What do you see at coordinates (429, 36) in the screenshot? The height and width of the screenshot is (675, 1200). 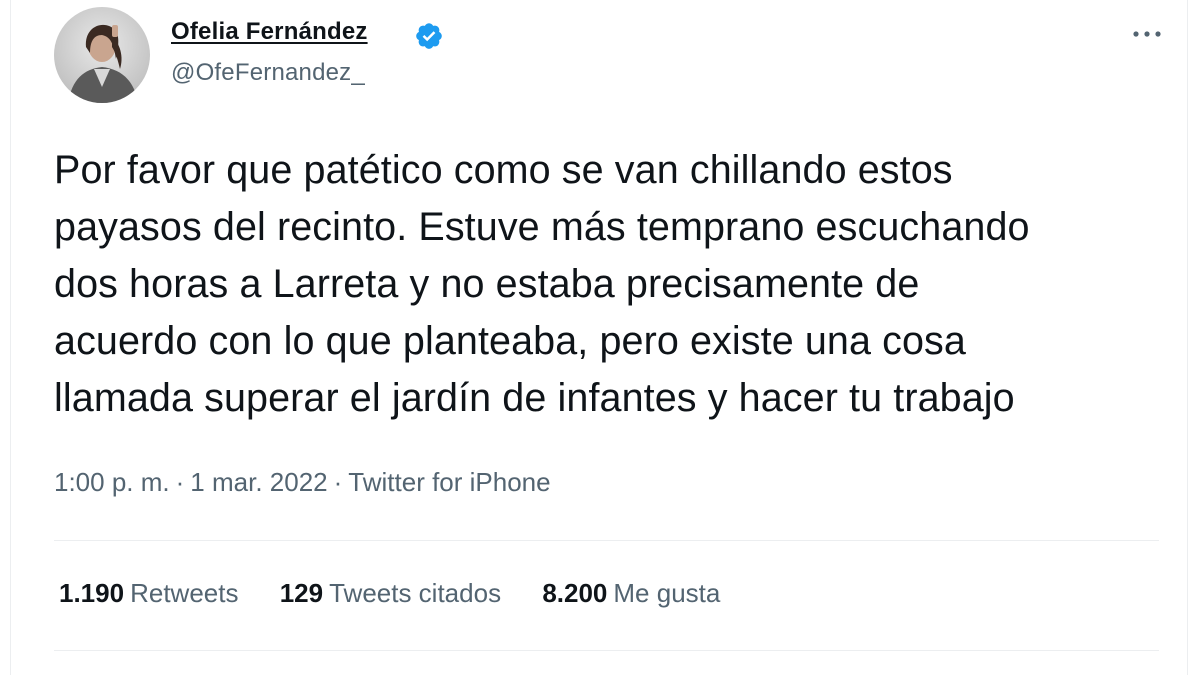 I see `verified-badge-icon` at bounding box center [429, 36].